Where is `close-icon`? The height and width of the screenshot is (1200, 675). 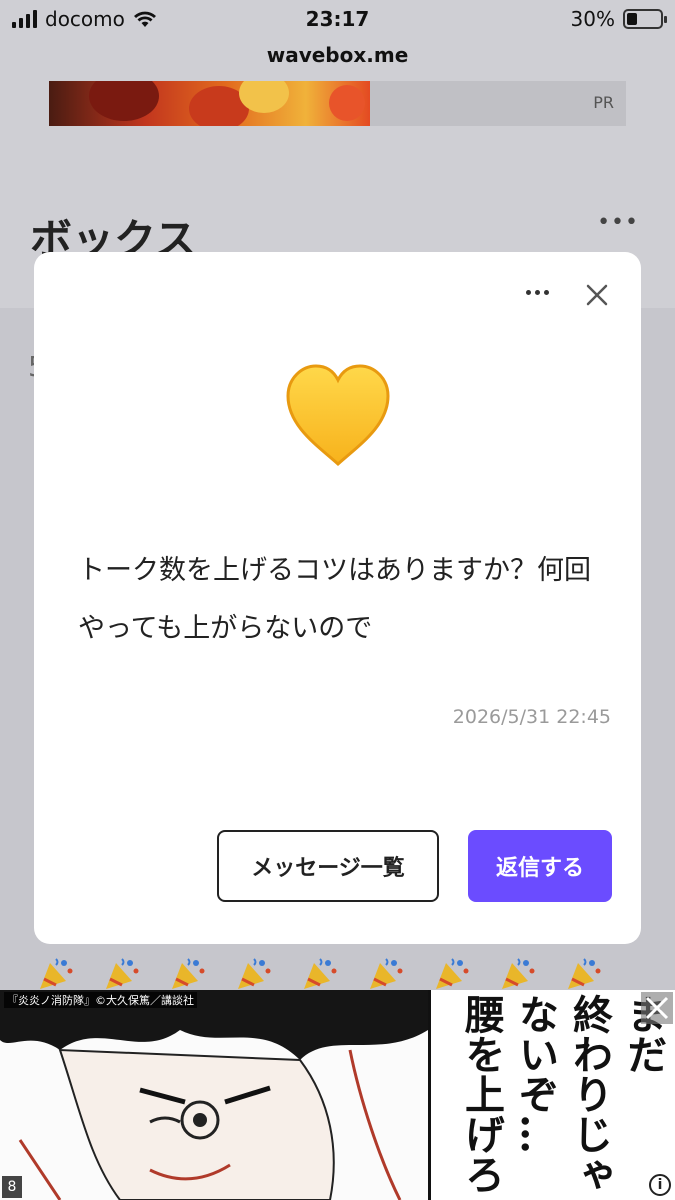 close-icon is located at coordinates (597, 295).